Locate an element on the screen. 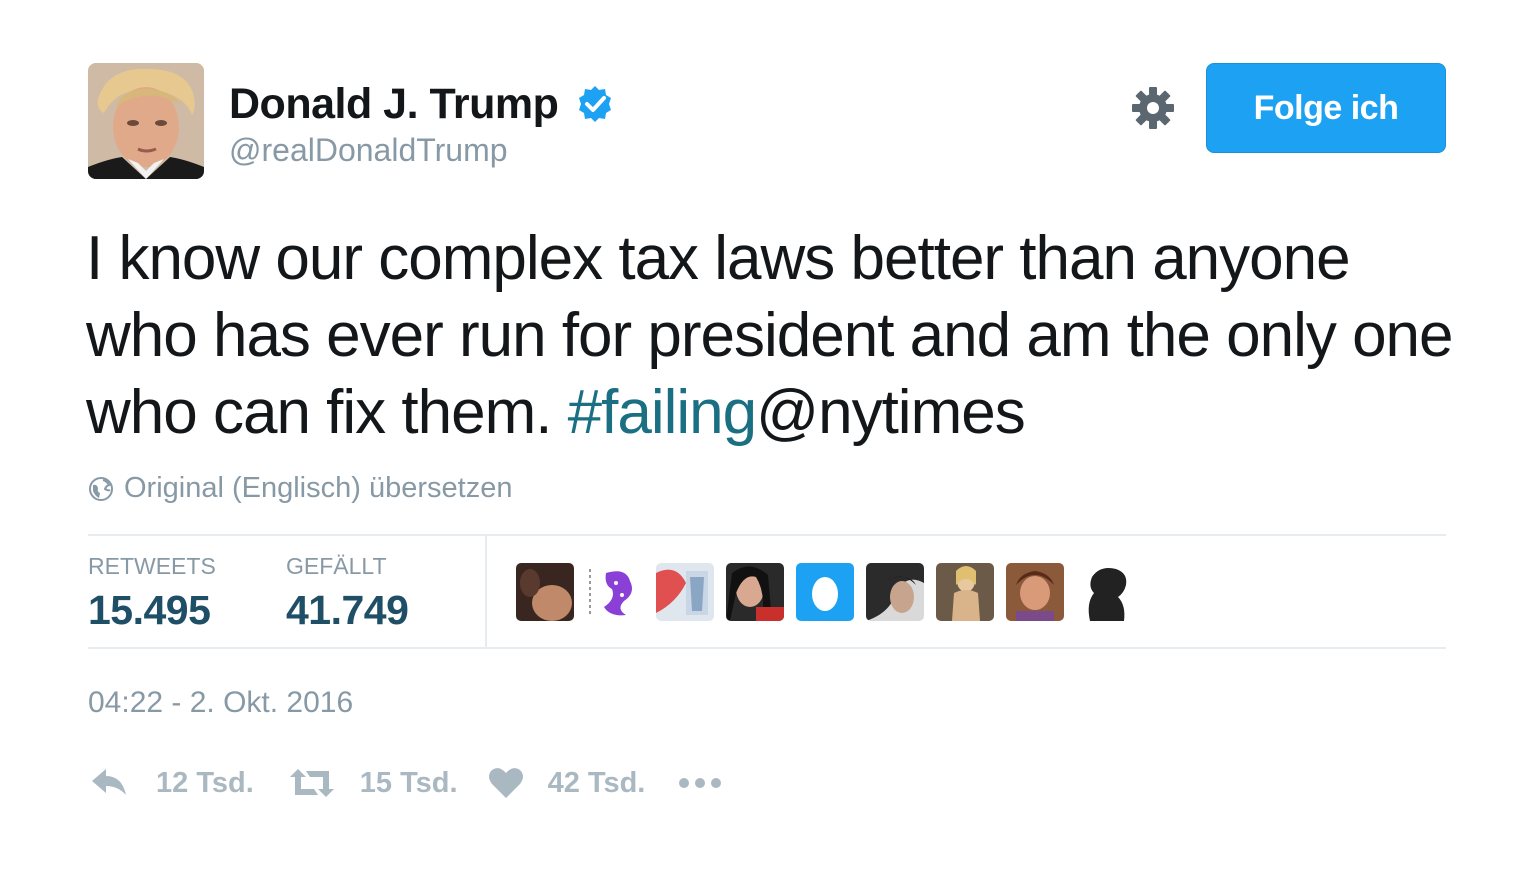 This screenshot has height=874, width=1536. more-icon is located at coordinates (700, 783).